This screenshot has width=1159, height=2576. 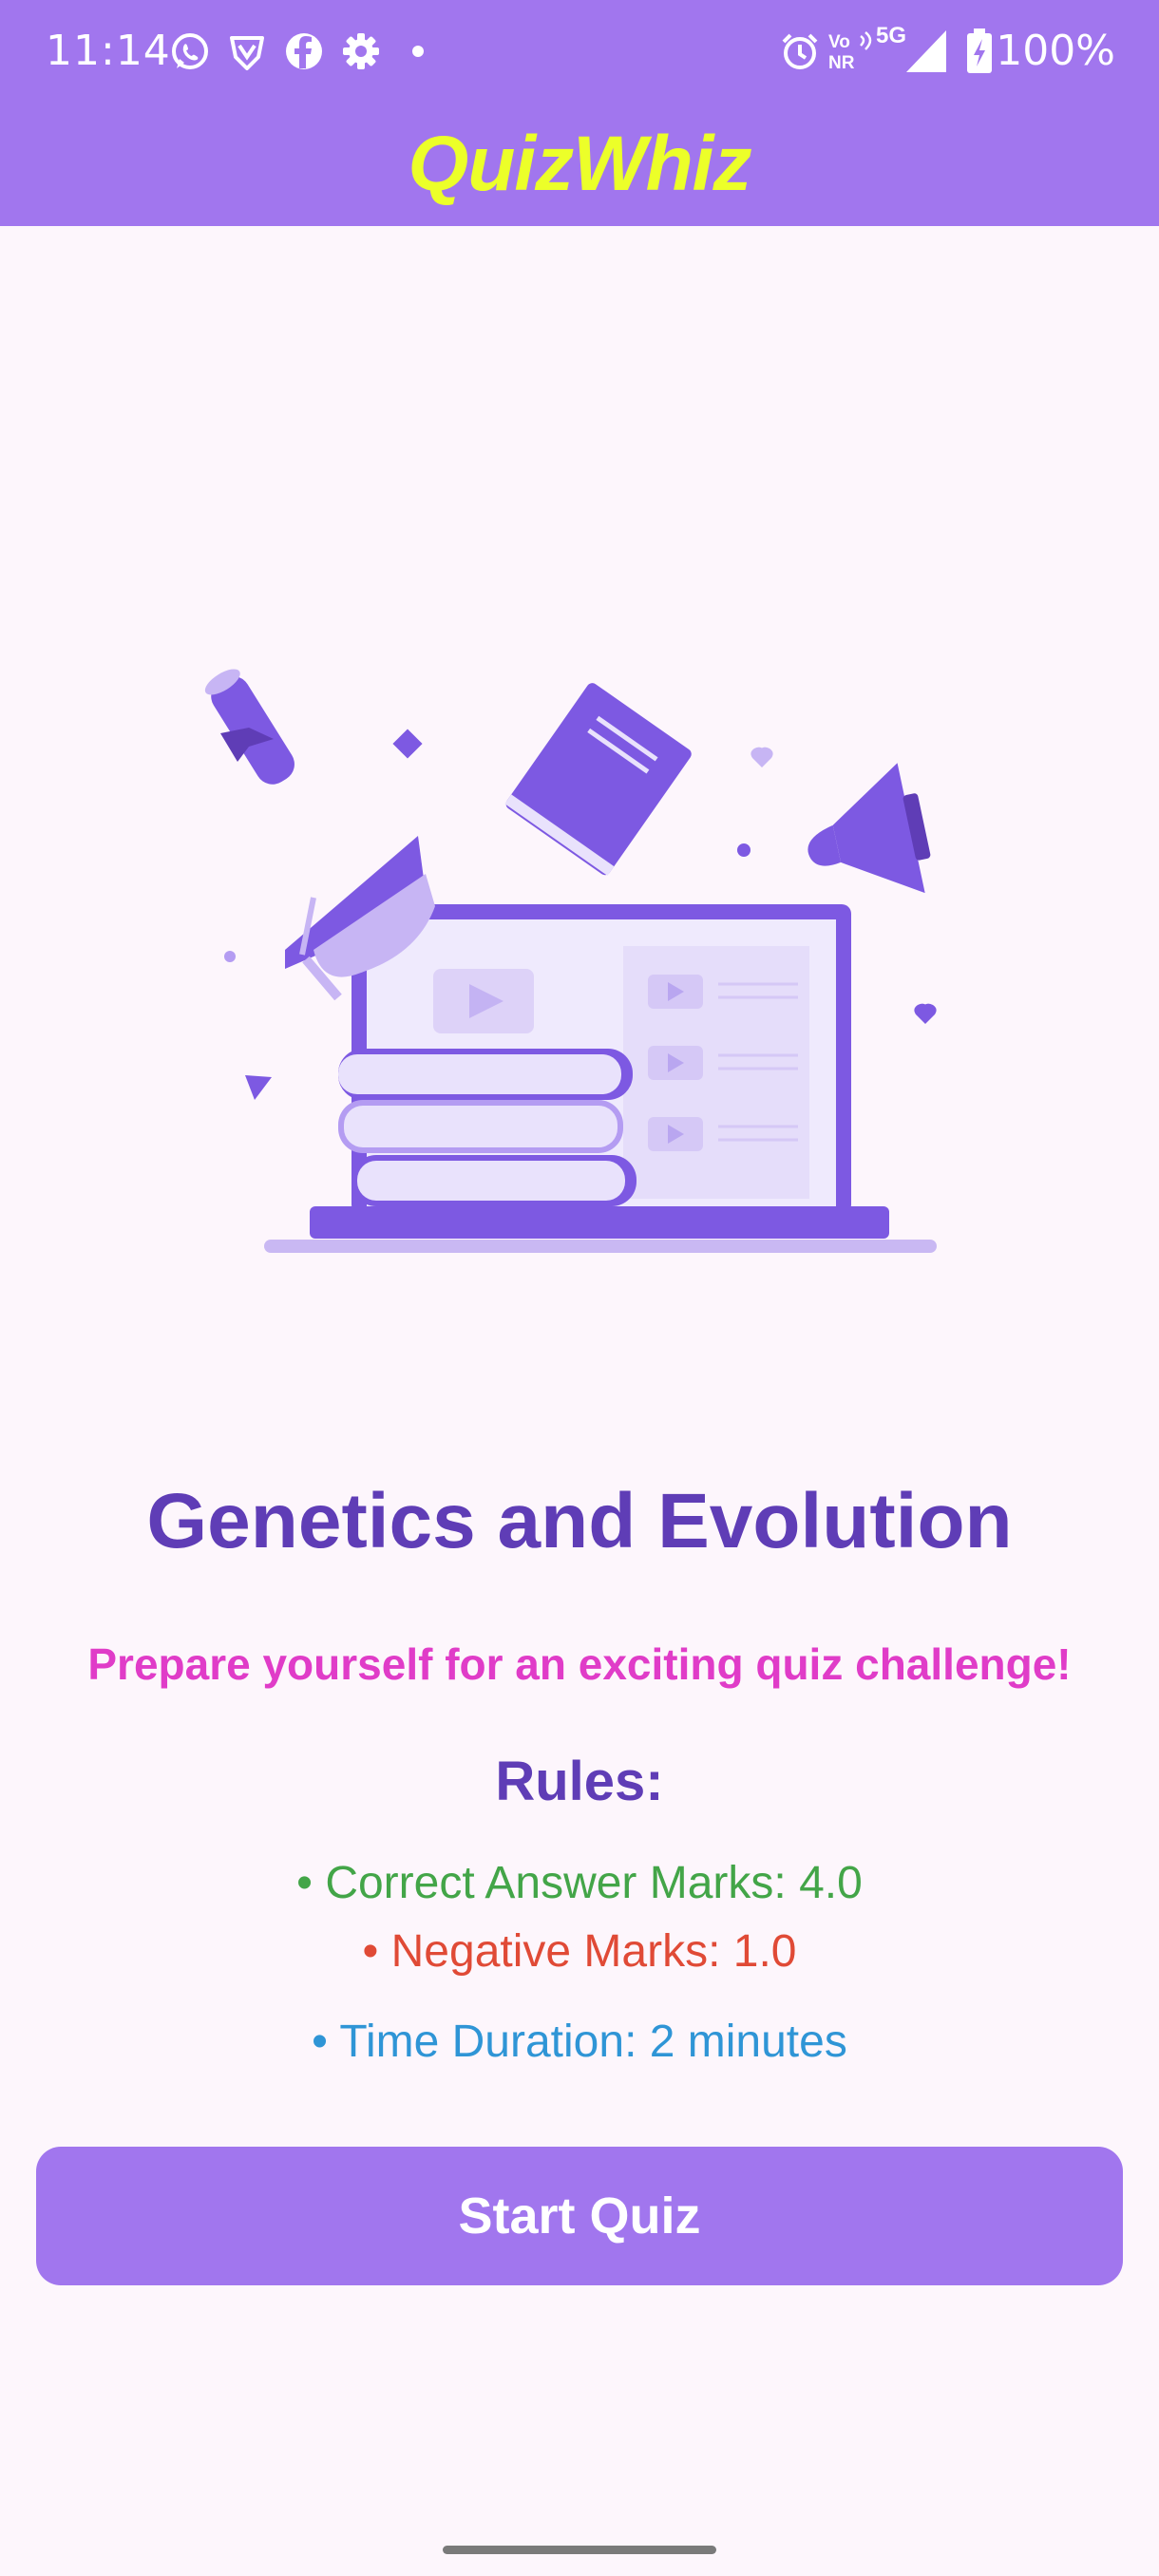 What do you see at coordinates (579, 51) in the screenshot?
I see `status-bar: 11:14 Vo NR 5G 100%` at bounding box center [579, 51].